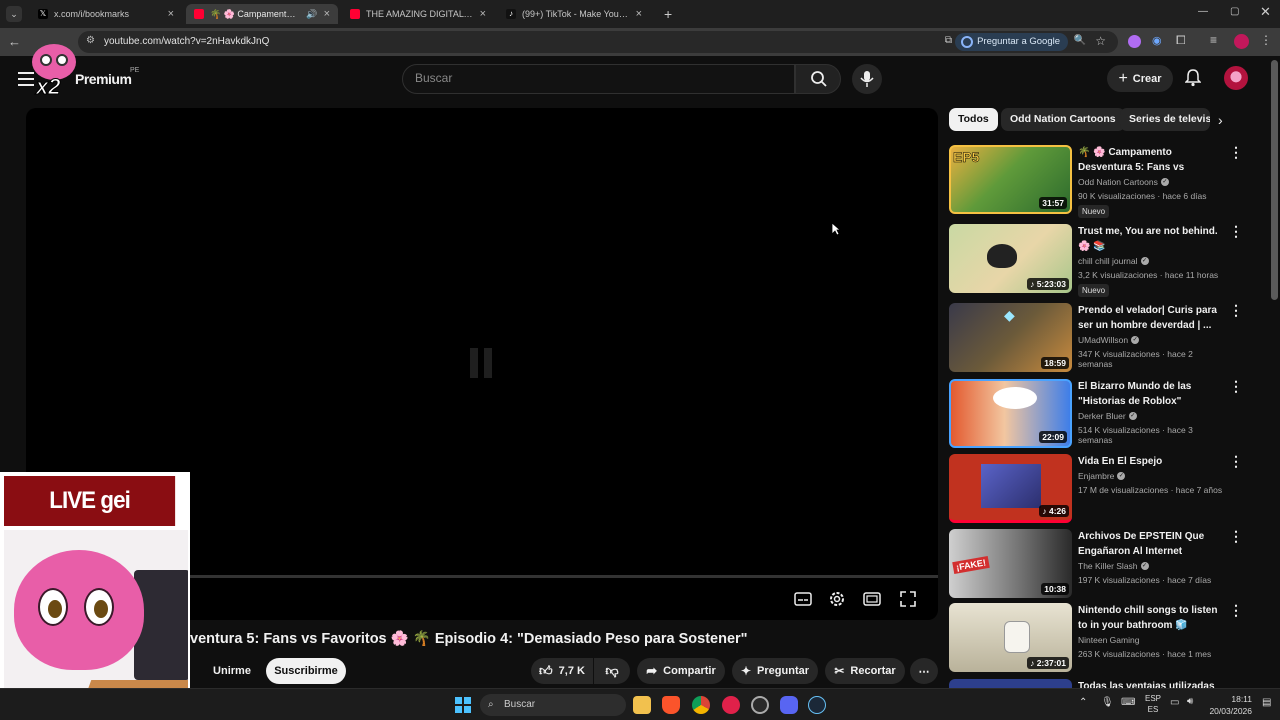 The width and height of the screenshot is (1280, 720). I want to click on file-explorer-icon, so click(642, 705).